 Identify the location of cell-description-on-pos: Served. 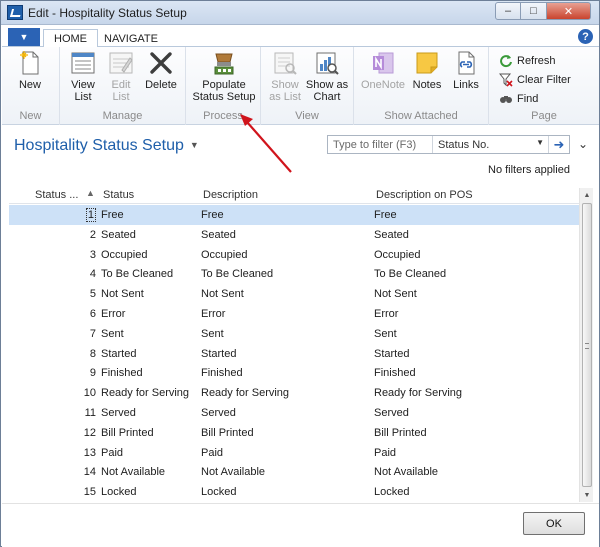
(391, 413).